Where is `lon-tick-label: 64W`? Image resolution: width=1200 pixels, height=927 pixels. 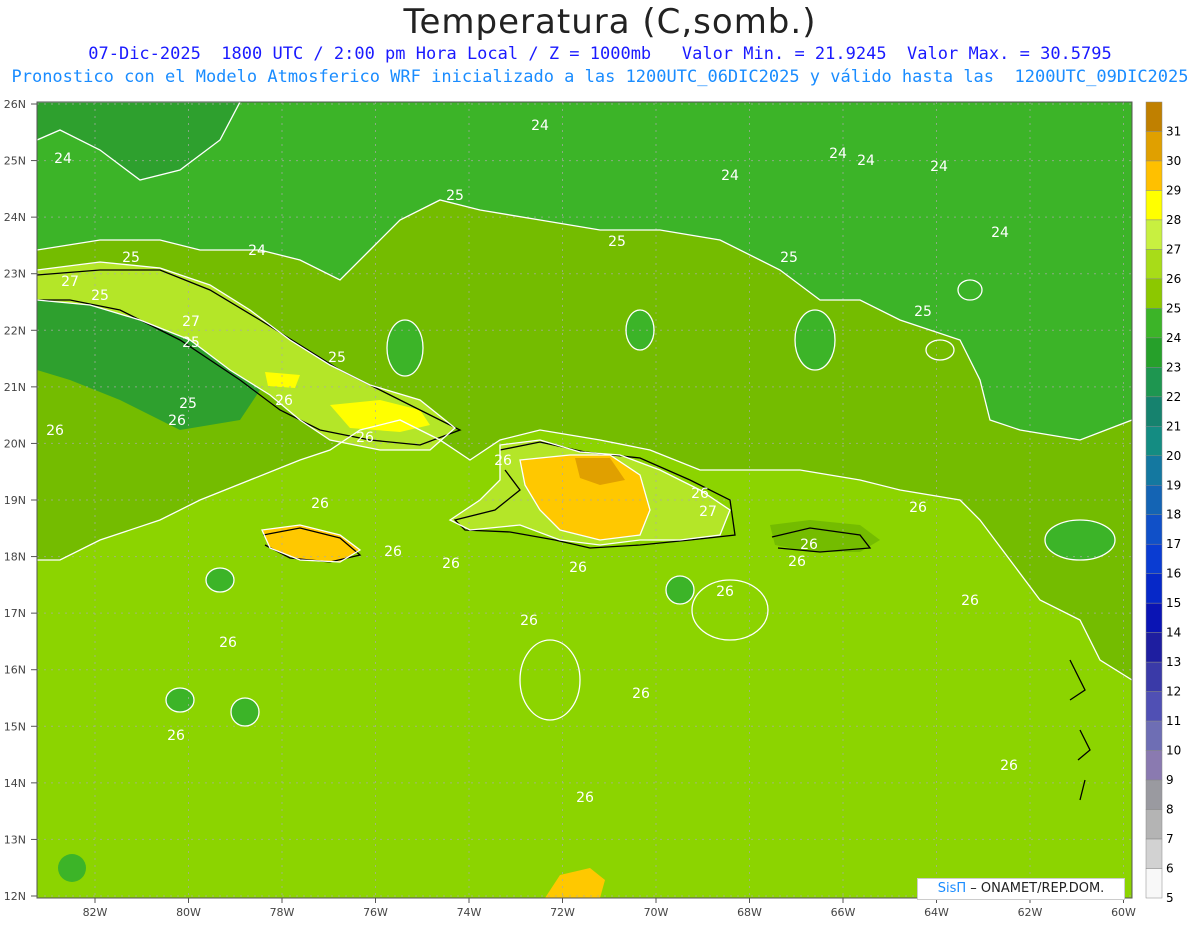 lon-tick-label: 64W is located at coordinates (936, 912).